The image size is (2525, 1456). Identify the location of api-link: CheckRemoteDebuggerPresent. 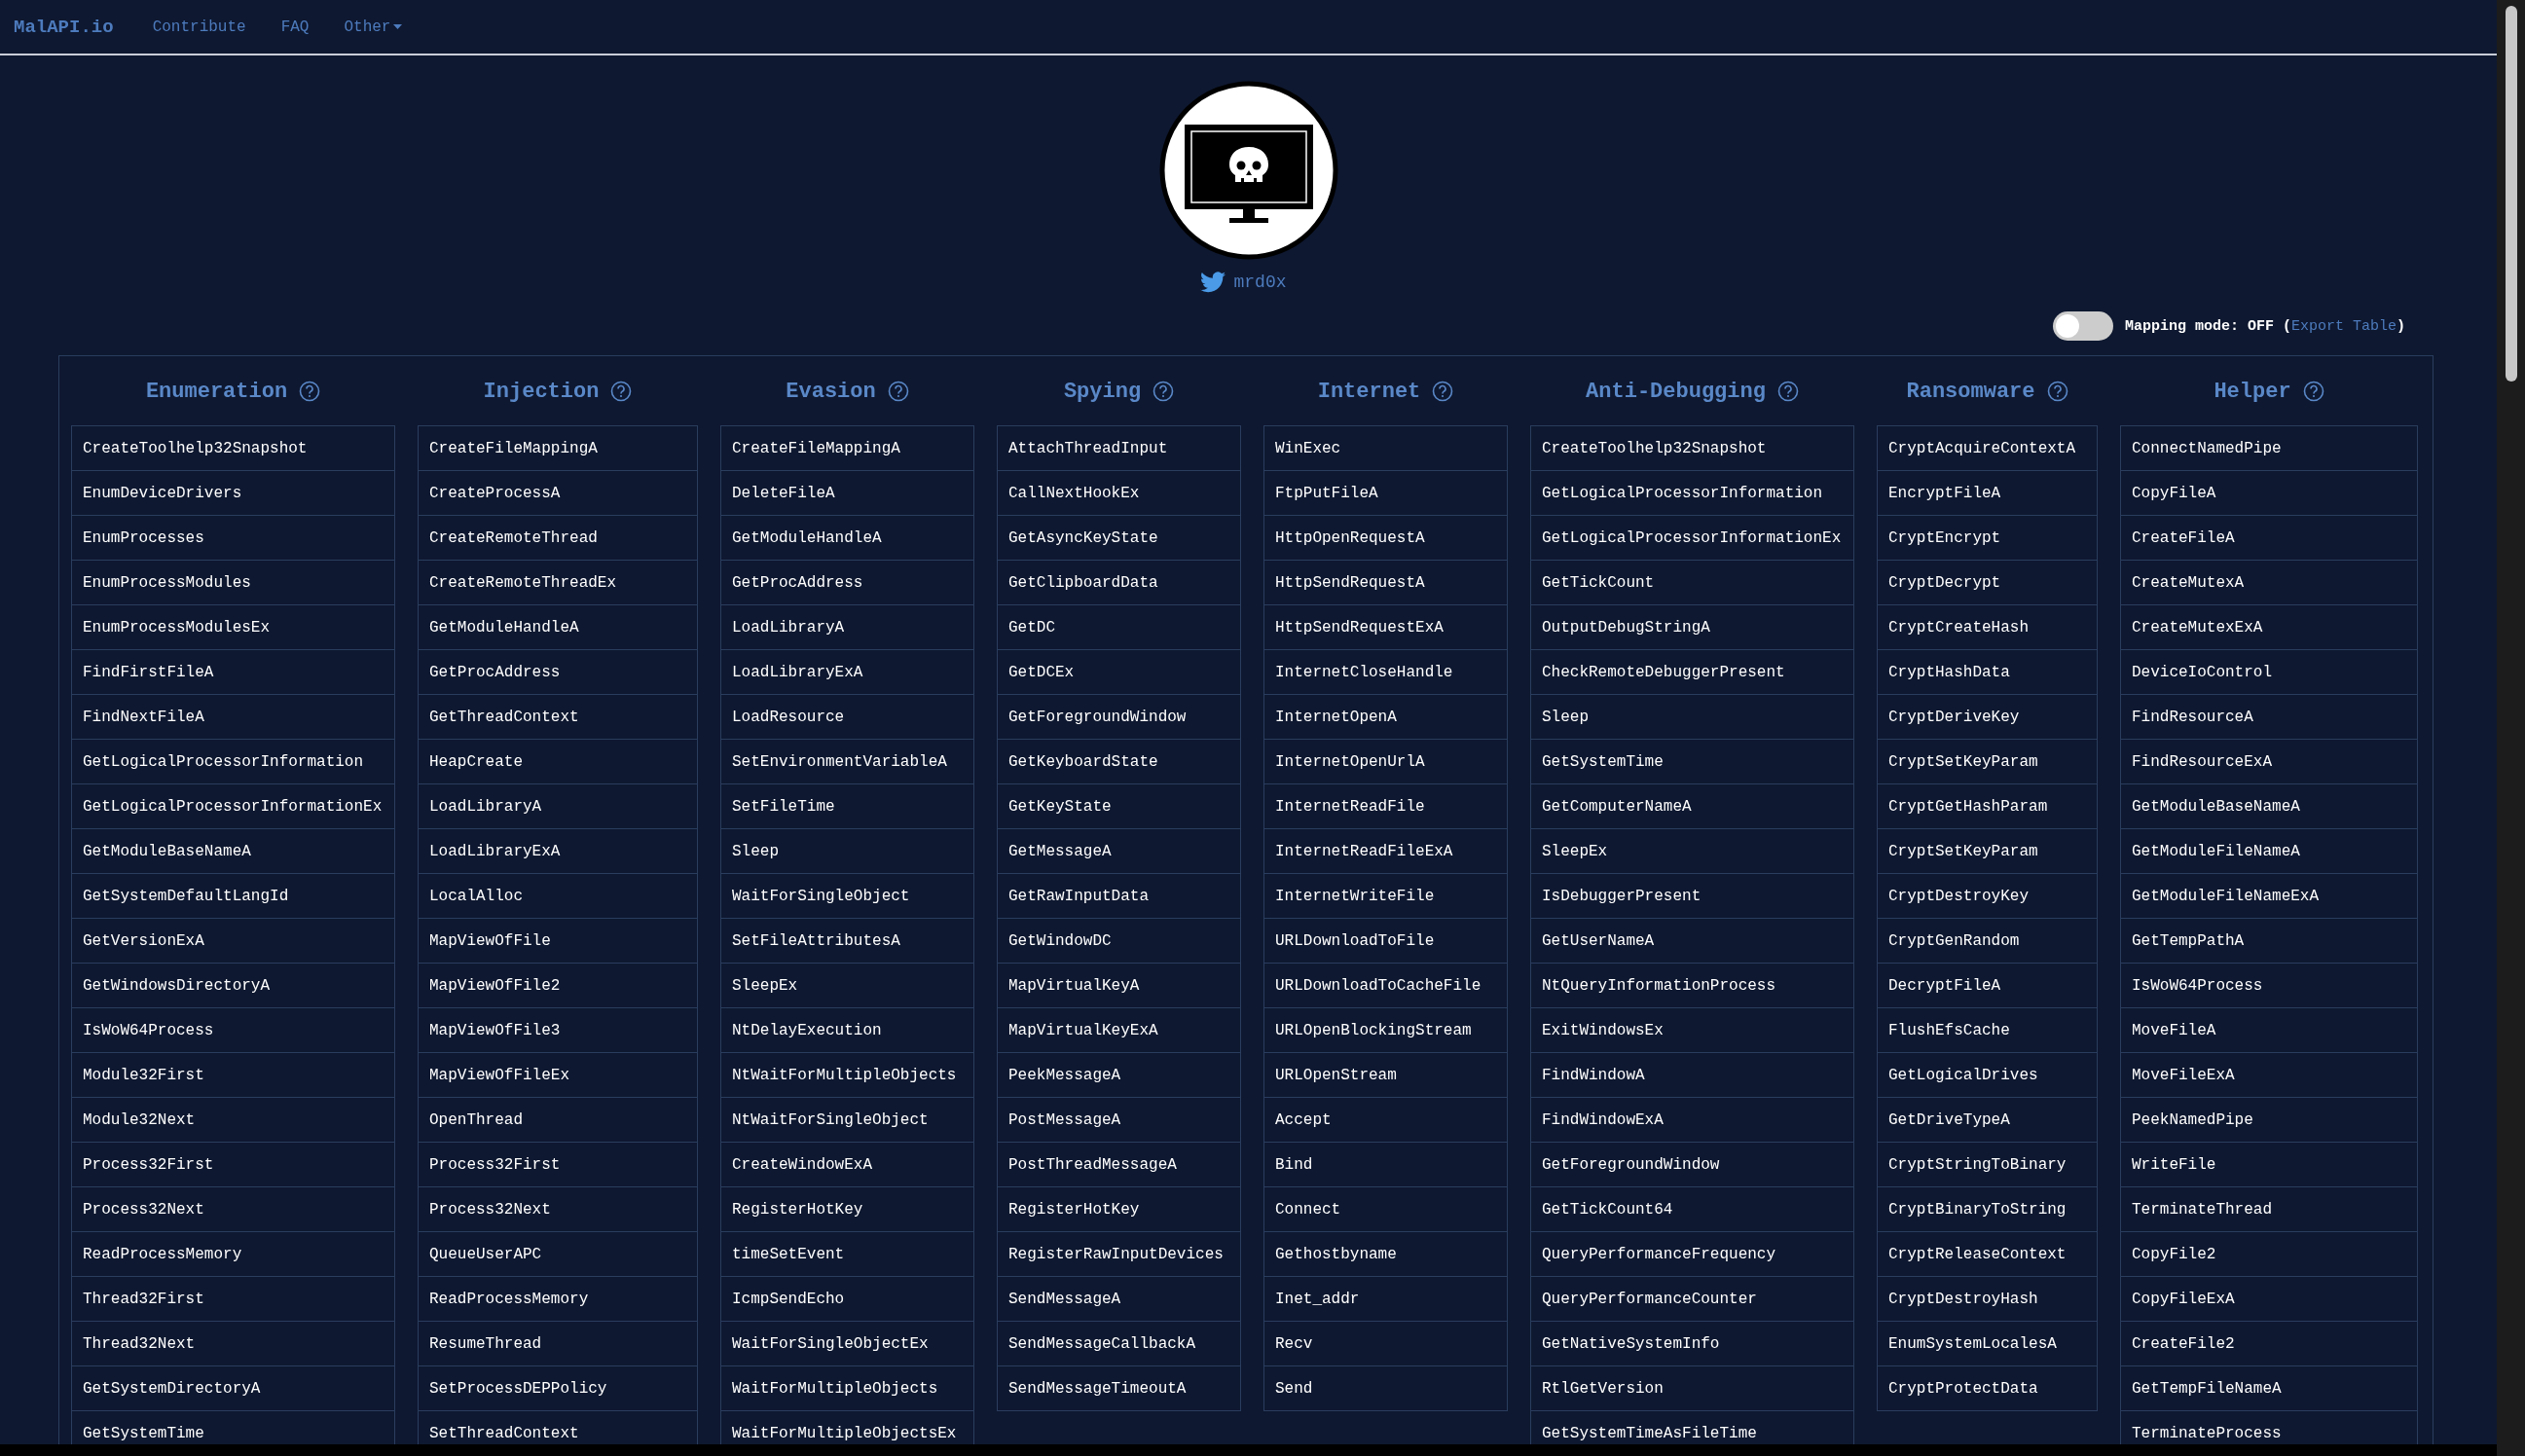
(1692, 672).